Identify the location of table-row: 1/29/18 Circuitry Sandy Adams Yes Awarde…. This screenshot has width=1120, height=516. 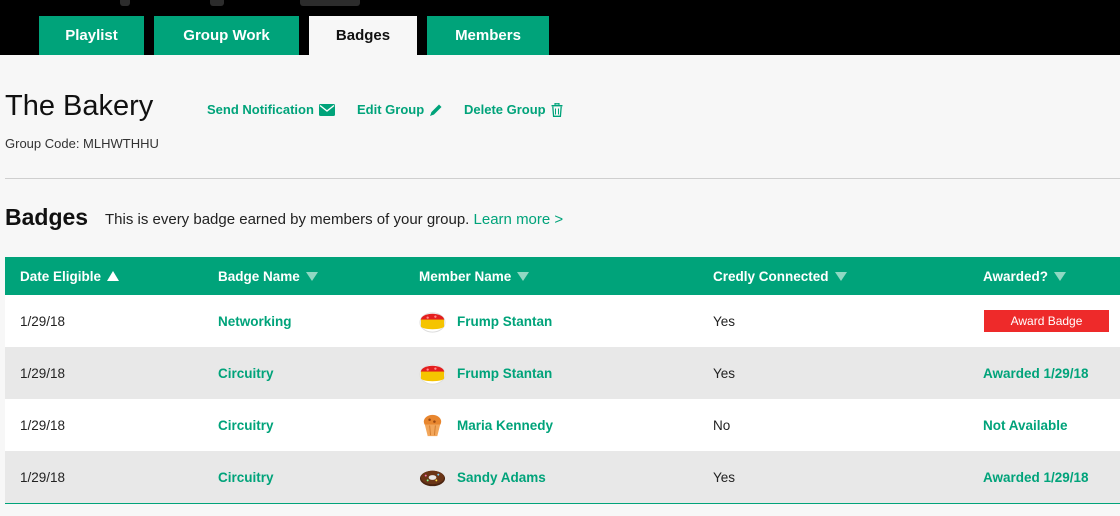
(562, 477).